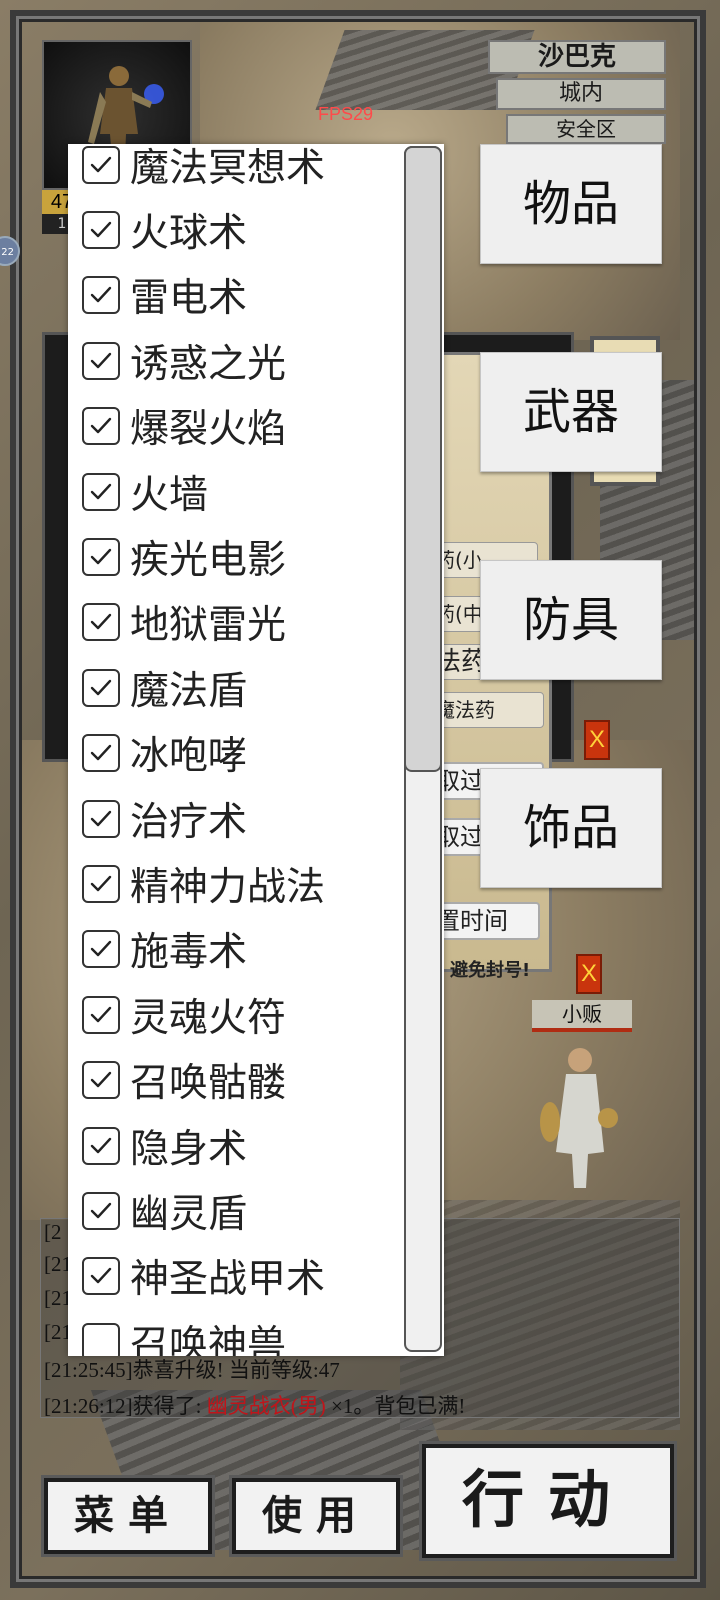 The image size is (720, 1600). What do you see at coordinates (577, 57) in the screenshot?
I see `location-city: 沙巴克` at bounding box center [577, 57].